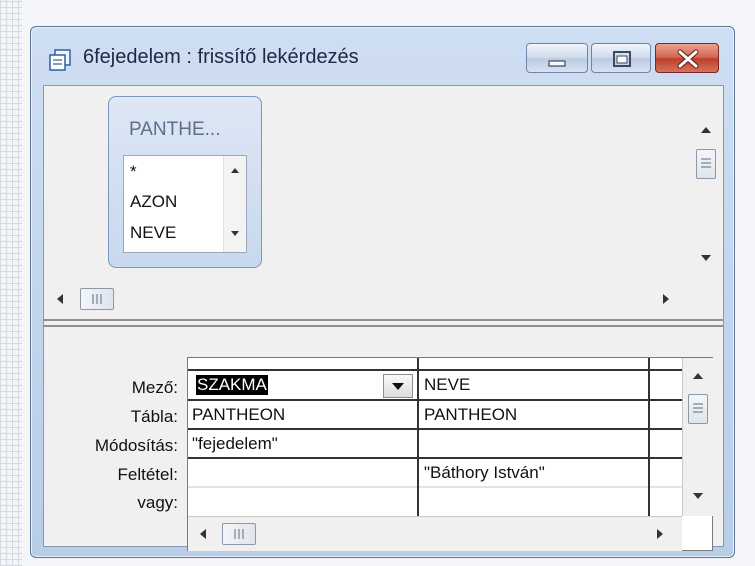  Describe the element at coordinates (157, 502) in the screenshot. I see `row-label-or: vagy:` at that location.